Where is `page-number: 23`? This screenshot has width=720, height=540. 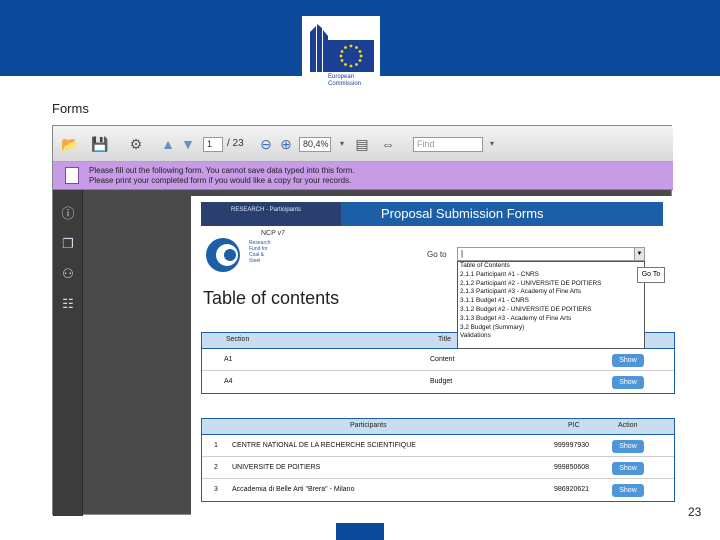 page-number: 23 is located at coordinates (695, 512).